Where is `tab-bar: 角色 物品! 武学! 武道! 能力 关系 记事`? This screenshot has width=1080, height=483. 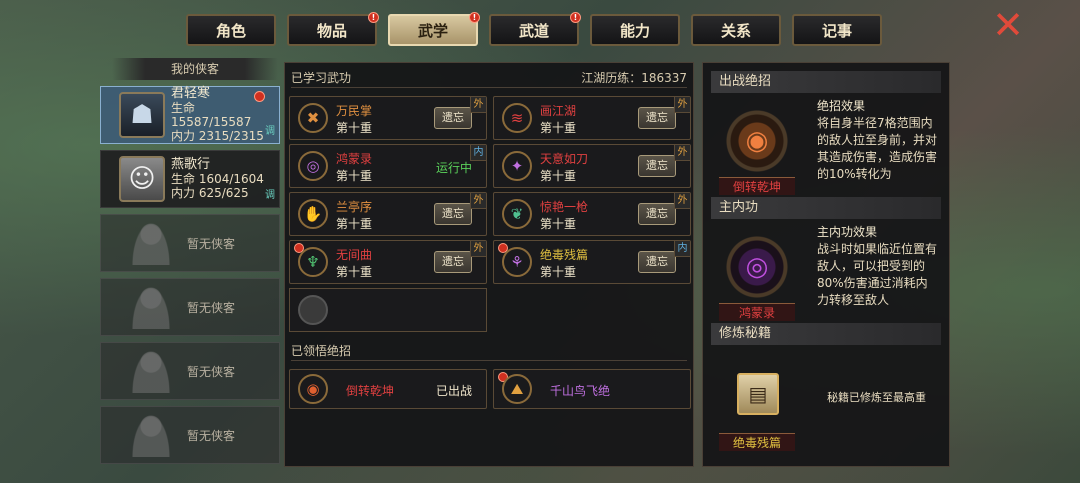 tab-bar: 角色 物品! 武学! 武道! 能力 关系 记事 is located at coordinates (534, 29).